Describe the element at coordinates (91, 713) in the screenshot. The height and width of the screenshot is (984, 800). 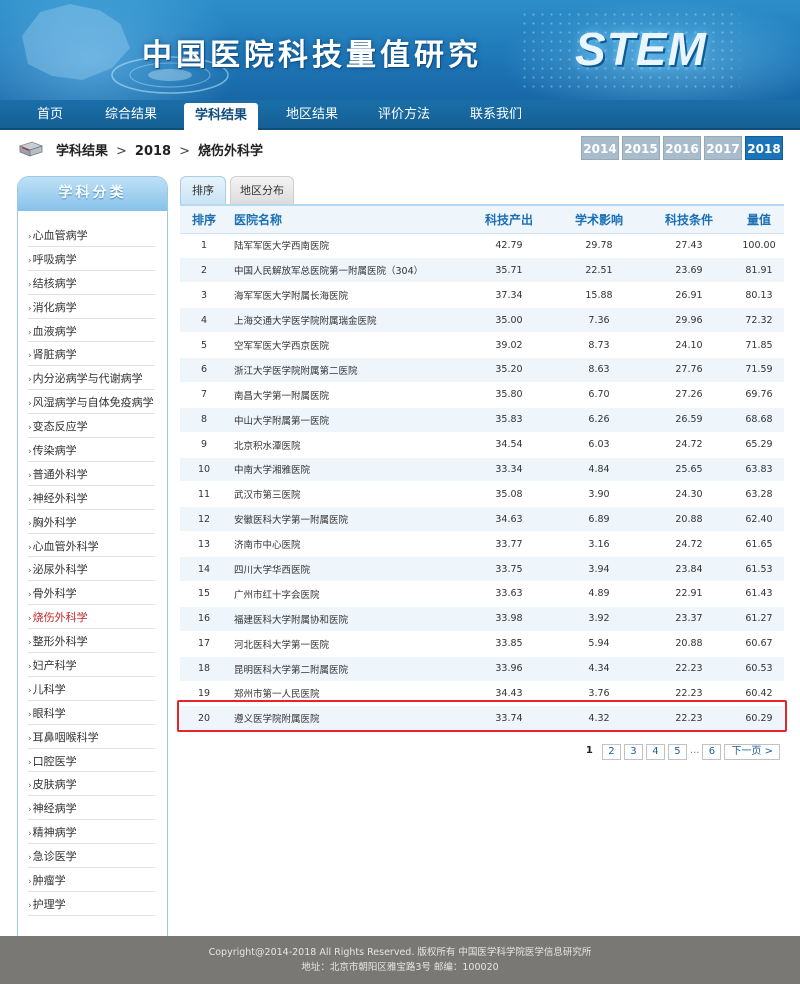
I see `sidebar-item-category: ›眼科学` at that location.